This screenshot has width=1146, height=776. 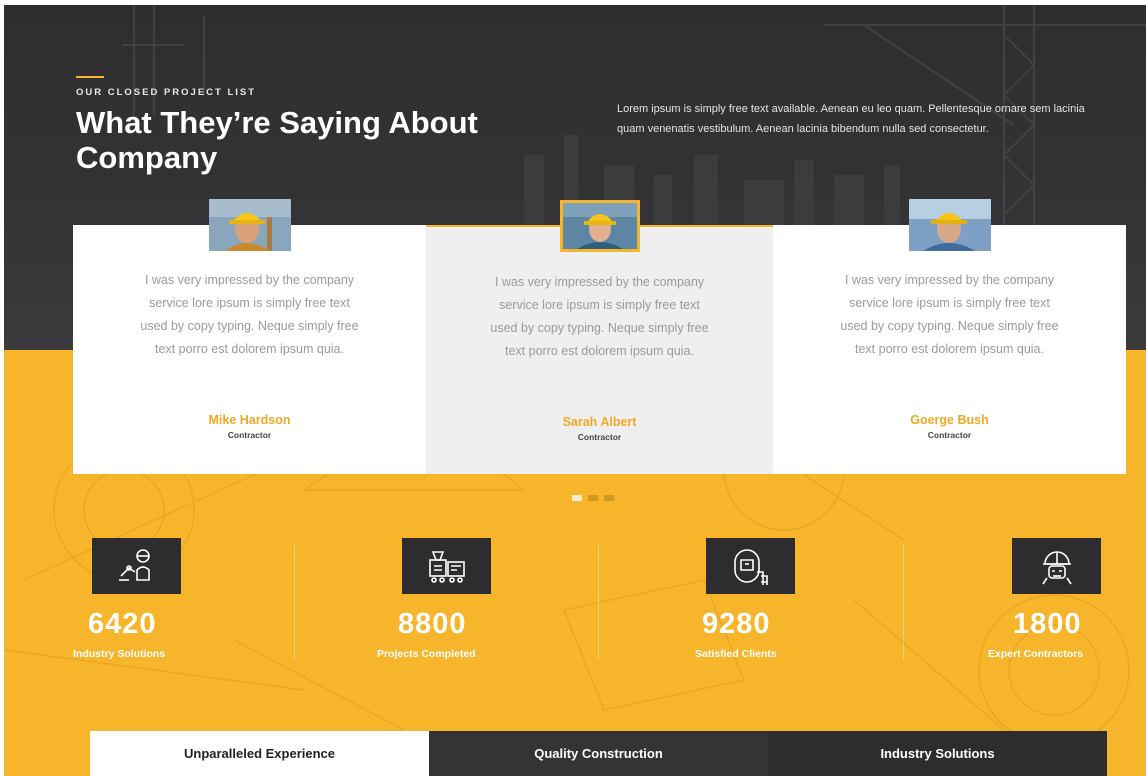 I want to click on section-heading: What They’re Saying About Company, so click(x=277, y=140).